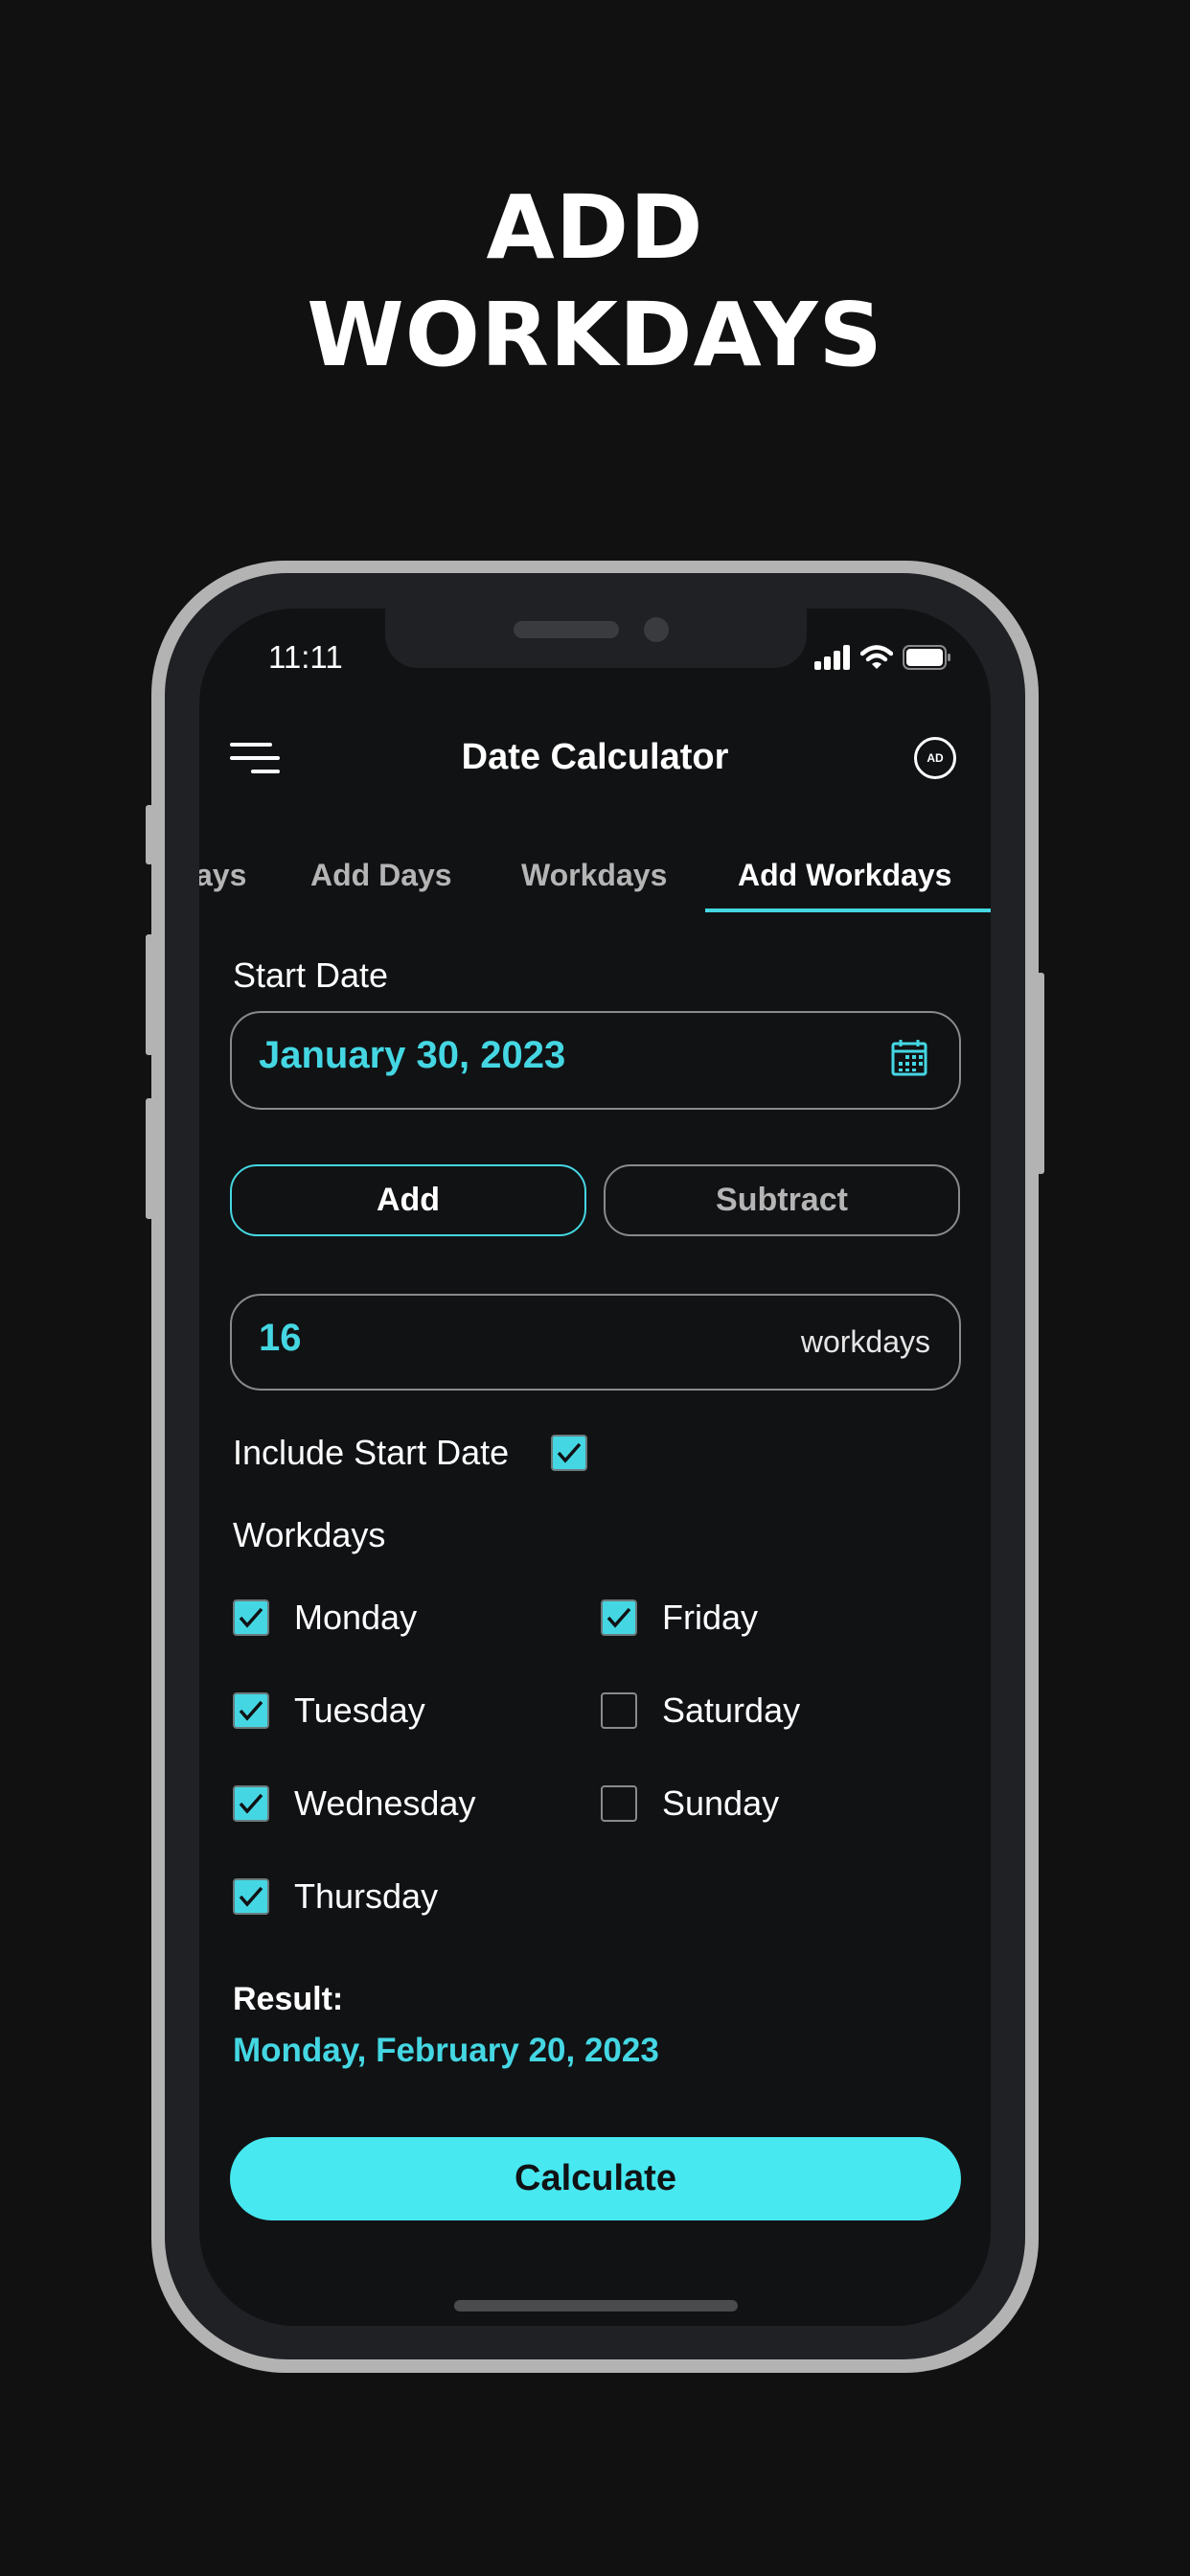  What do you see at coordinates (711, 1617) in the screenshot?
I see `friday-label: Friday` at bounding box center [711, 1617].